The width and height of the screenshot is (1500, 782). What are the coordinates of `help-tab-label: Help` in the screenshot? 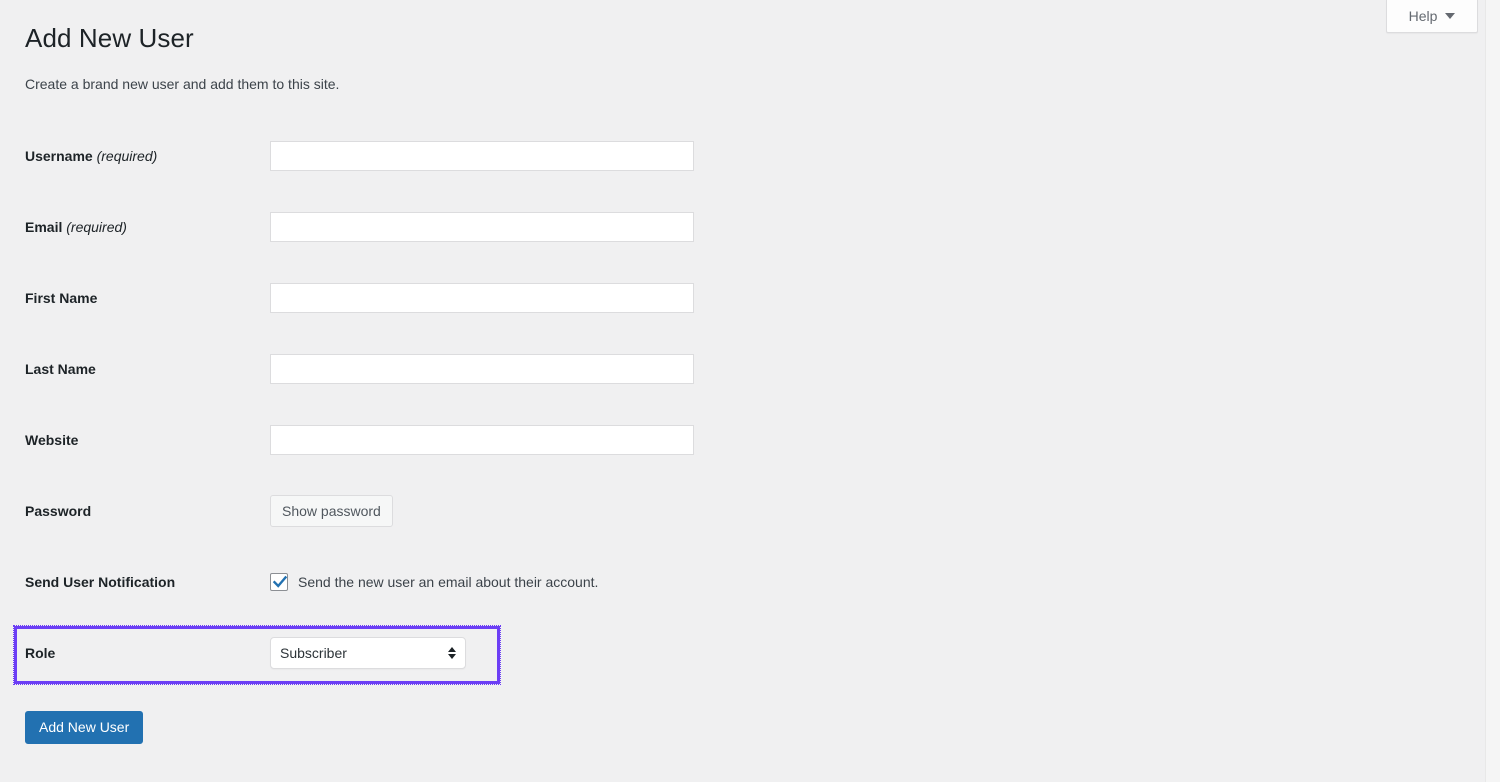 It's located at (1423, 16).